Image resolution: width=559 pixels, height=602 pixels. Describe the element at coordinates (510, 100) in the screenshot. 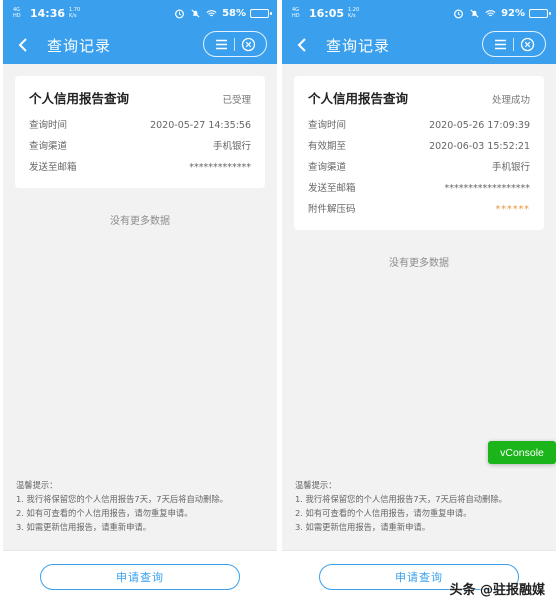

I see `record-status: 处理成功` at that location.